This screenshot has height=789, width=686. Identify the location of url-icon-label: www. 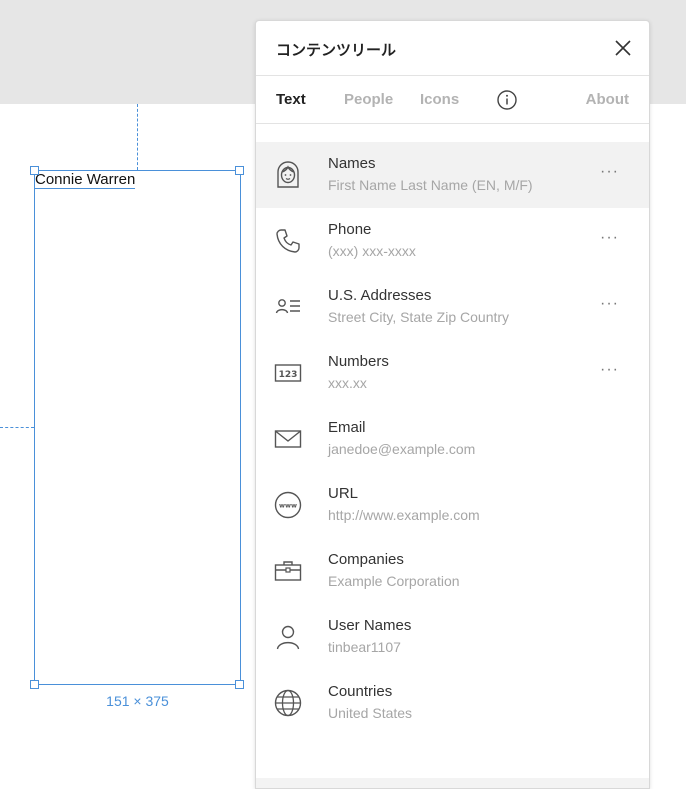
(288, 505).